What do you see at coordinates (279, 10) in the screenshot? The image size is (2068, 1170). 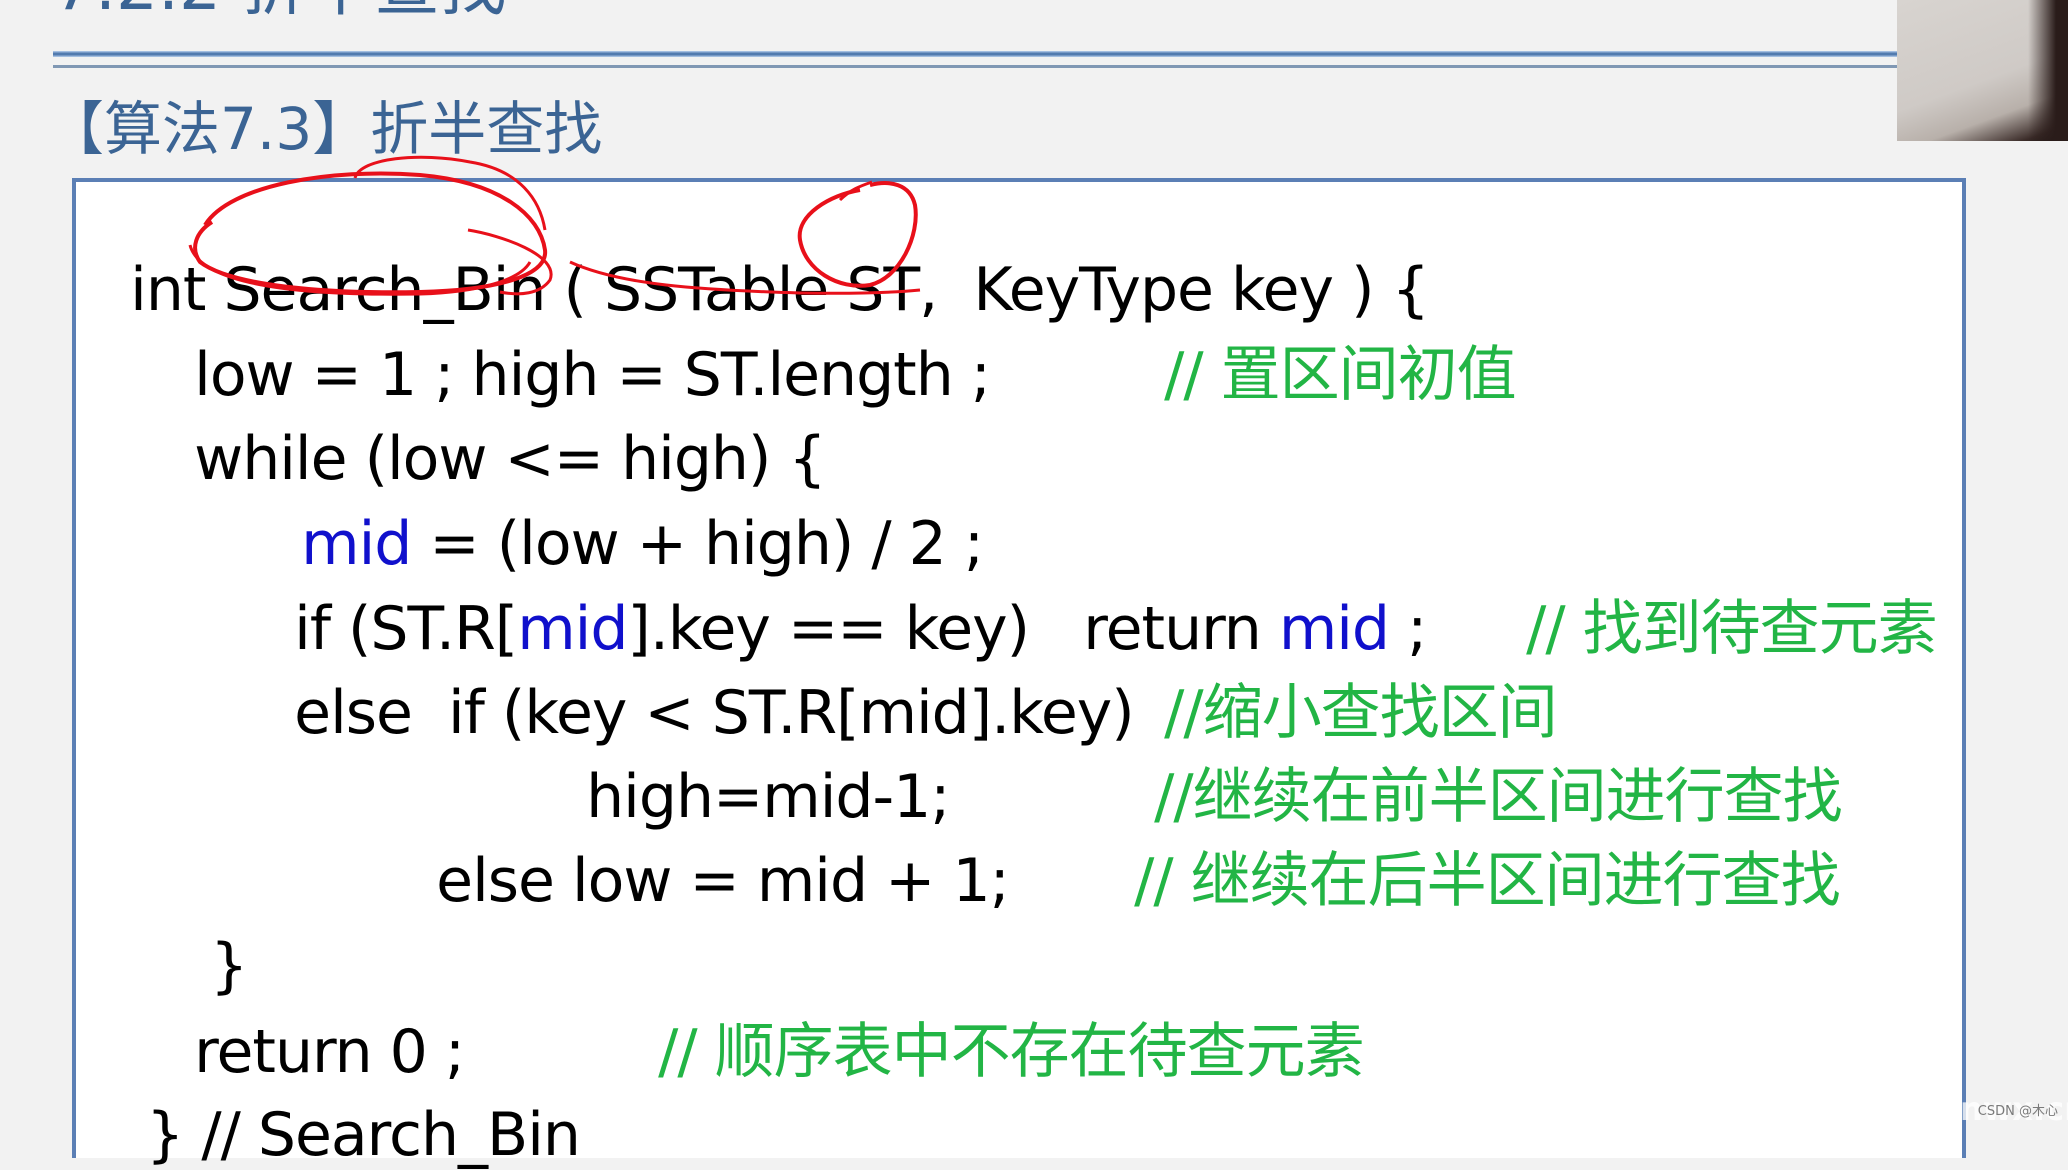 I see `section-title: 7.2.2 折半查找` at bounding box center [279, 10].